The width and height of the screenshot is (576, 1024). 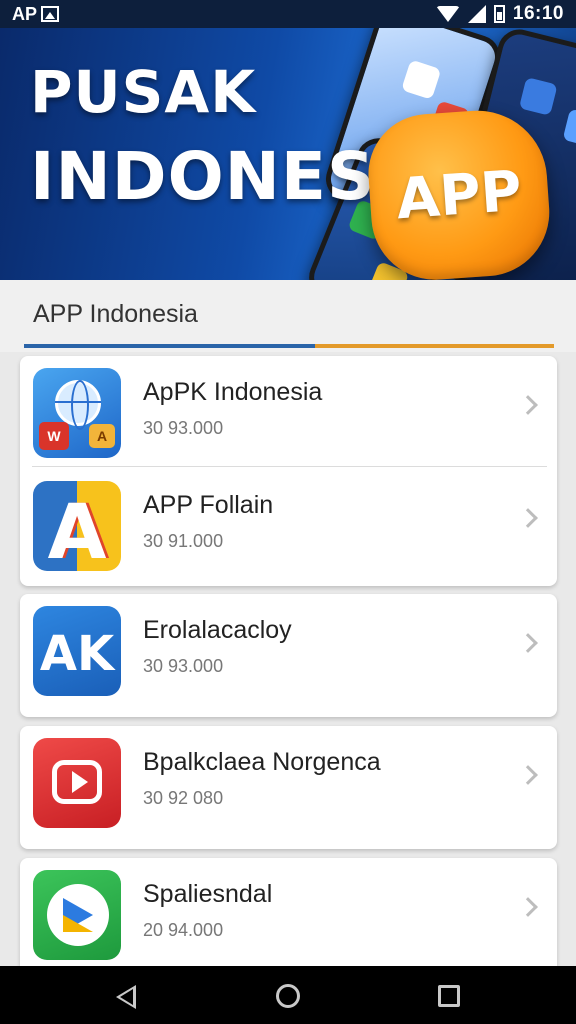 What do you see at coordinates (288, 912) in the screenshot?
I see `app-card: Spaliesndal 20 94.000` at bounding box center [288, 912].